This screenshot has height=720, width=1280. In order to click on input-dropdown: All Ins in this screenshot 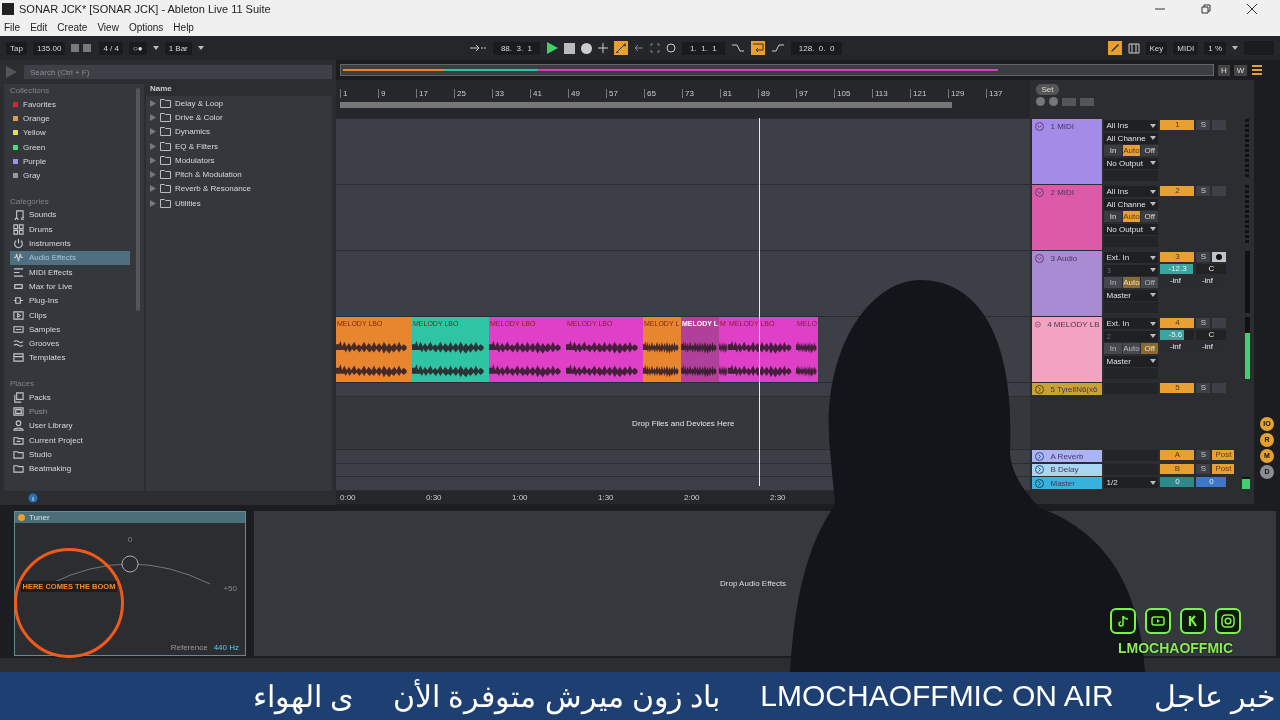, I will do `click(1131, 125)`.